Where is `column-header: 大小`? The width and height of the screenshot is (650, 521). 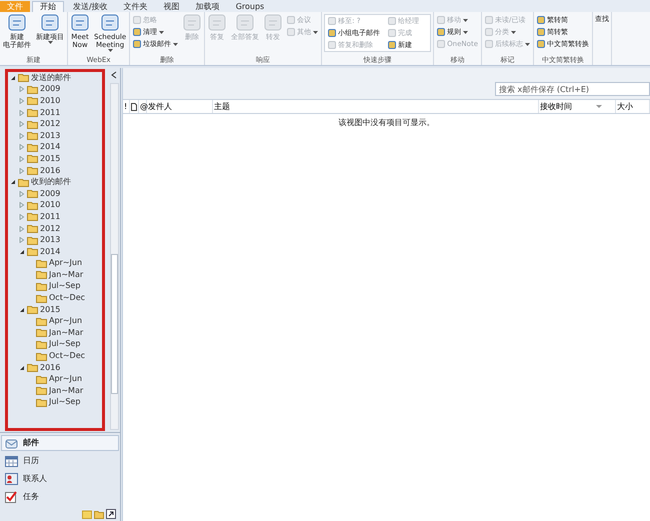 column-header: 大小 is located at coordinates (633, 106).